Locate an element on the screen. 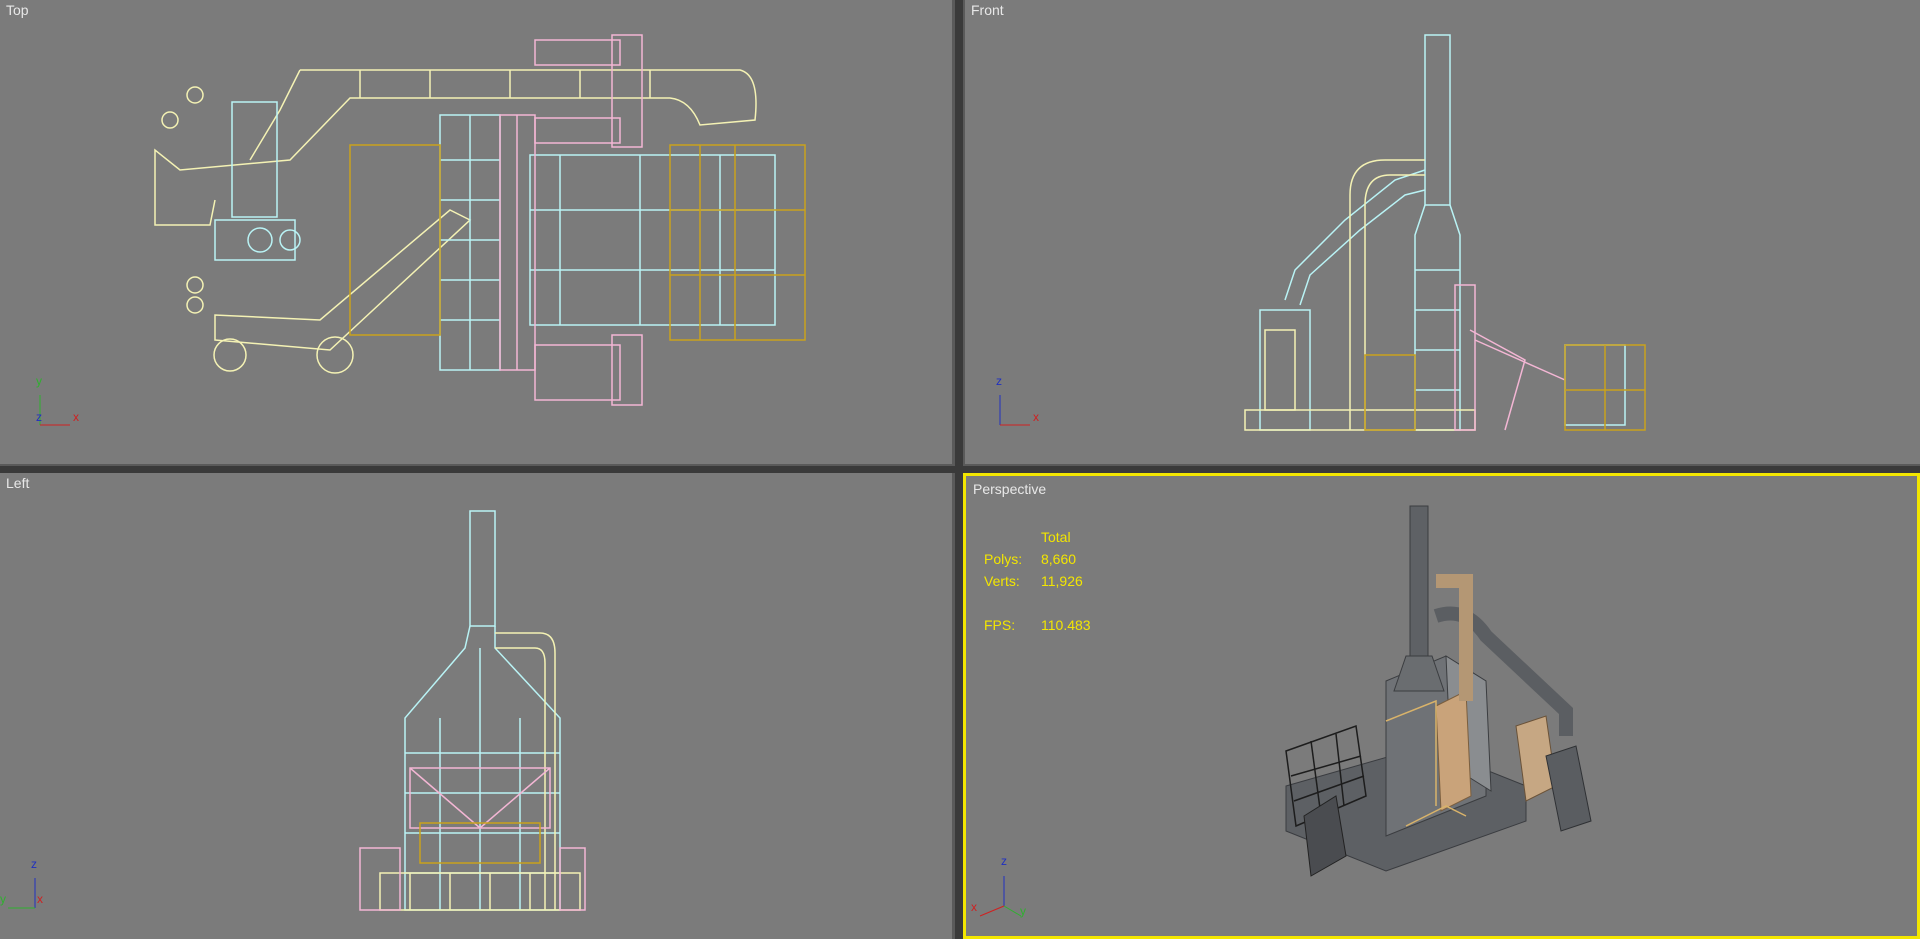  top-gold-frame is located at coordinates (577, 242).